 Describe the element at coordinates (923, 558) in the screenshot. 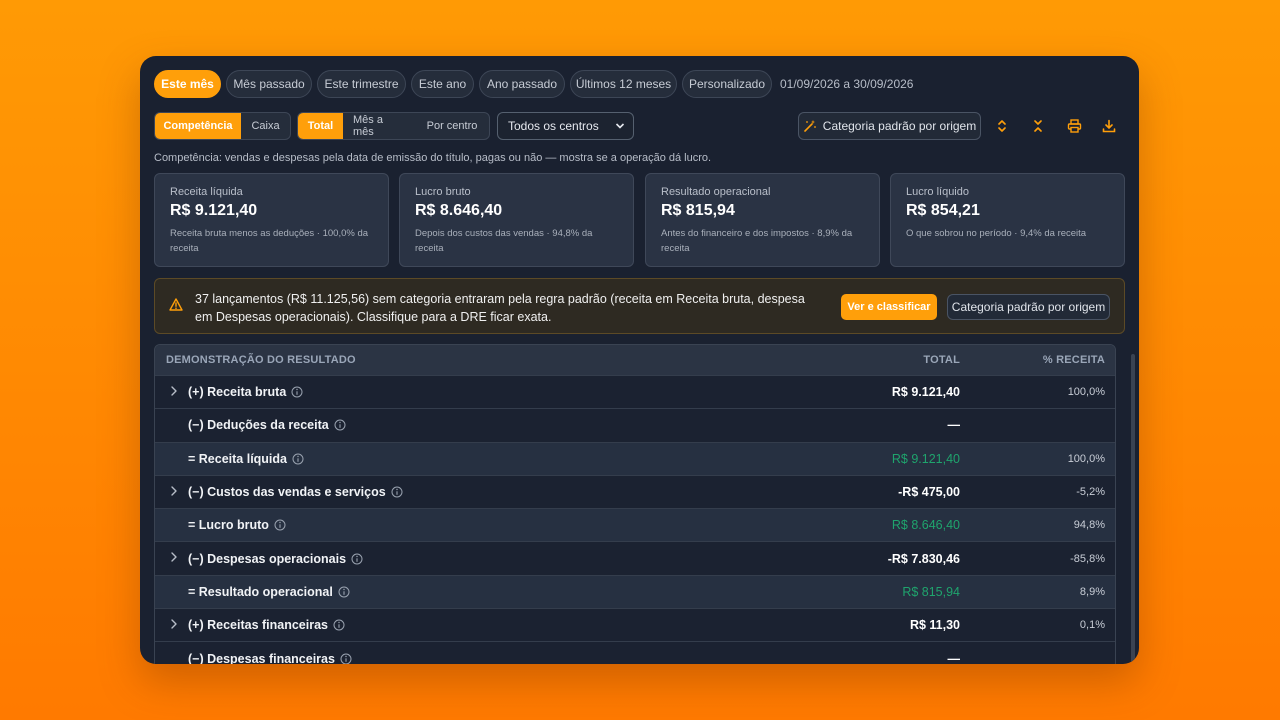

I see `row-total: -R$ 7.830,46` at that location.